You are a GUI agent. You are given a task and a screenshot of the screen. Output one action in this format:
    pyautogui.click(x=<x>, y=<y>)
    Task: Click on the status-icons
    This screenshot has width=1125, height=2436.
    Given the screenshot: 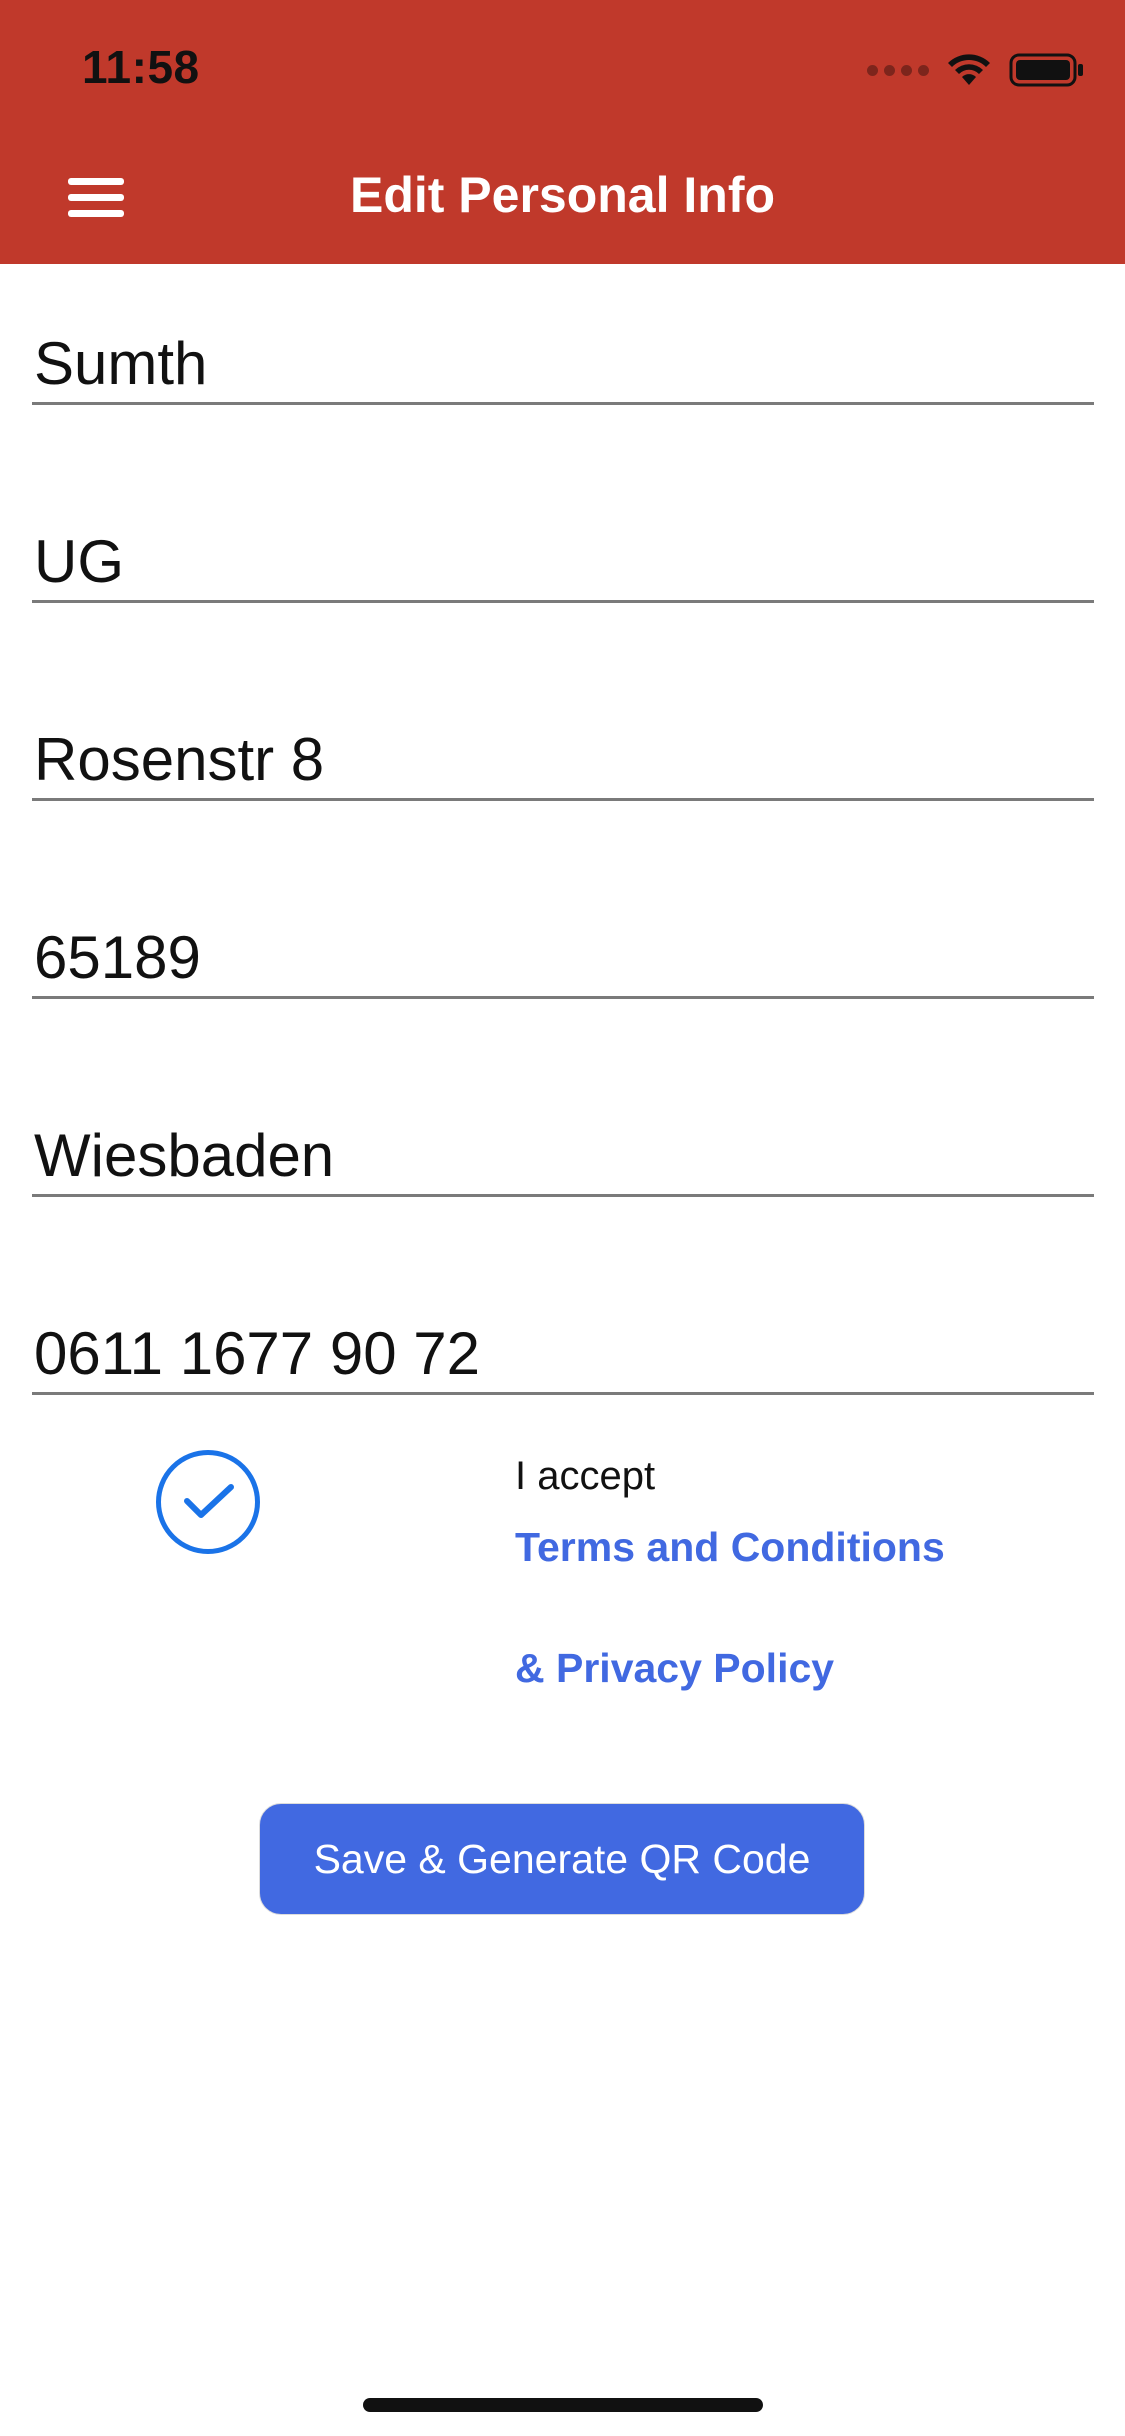 What is the action you would take?
    pyautogui.click(x=976, y=70)
    